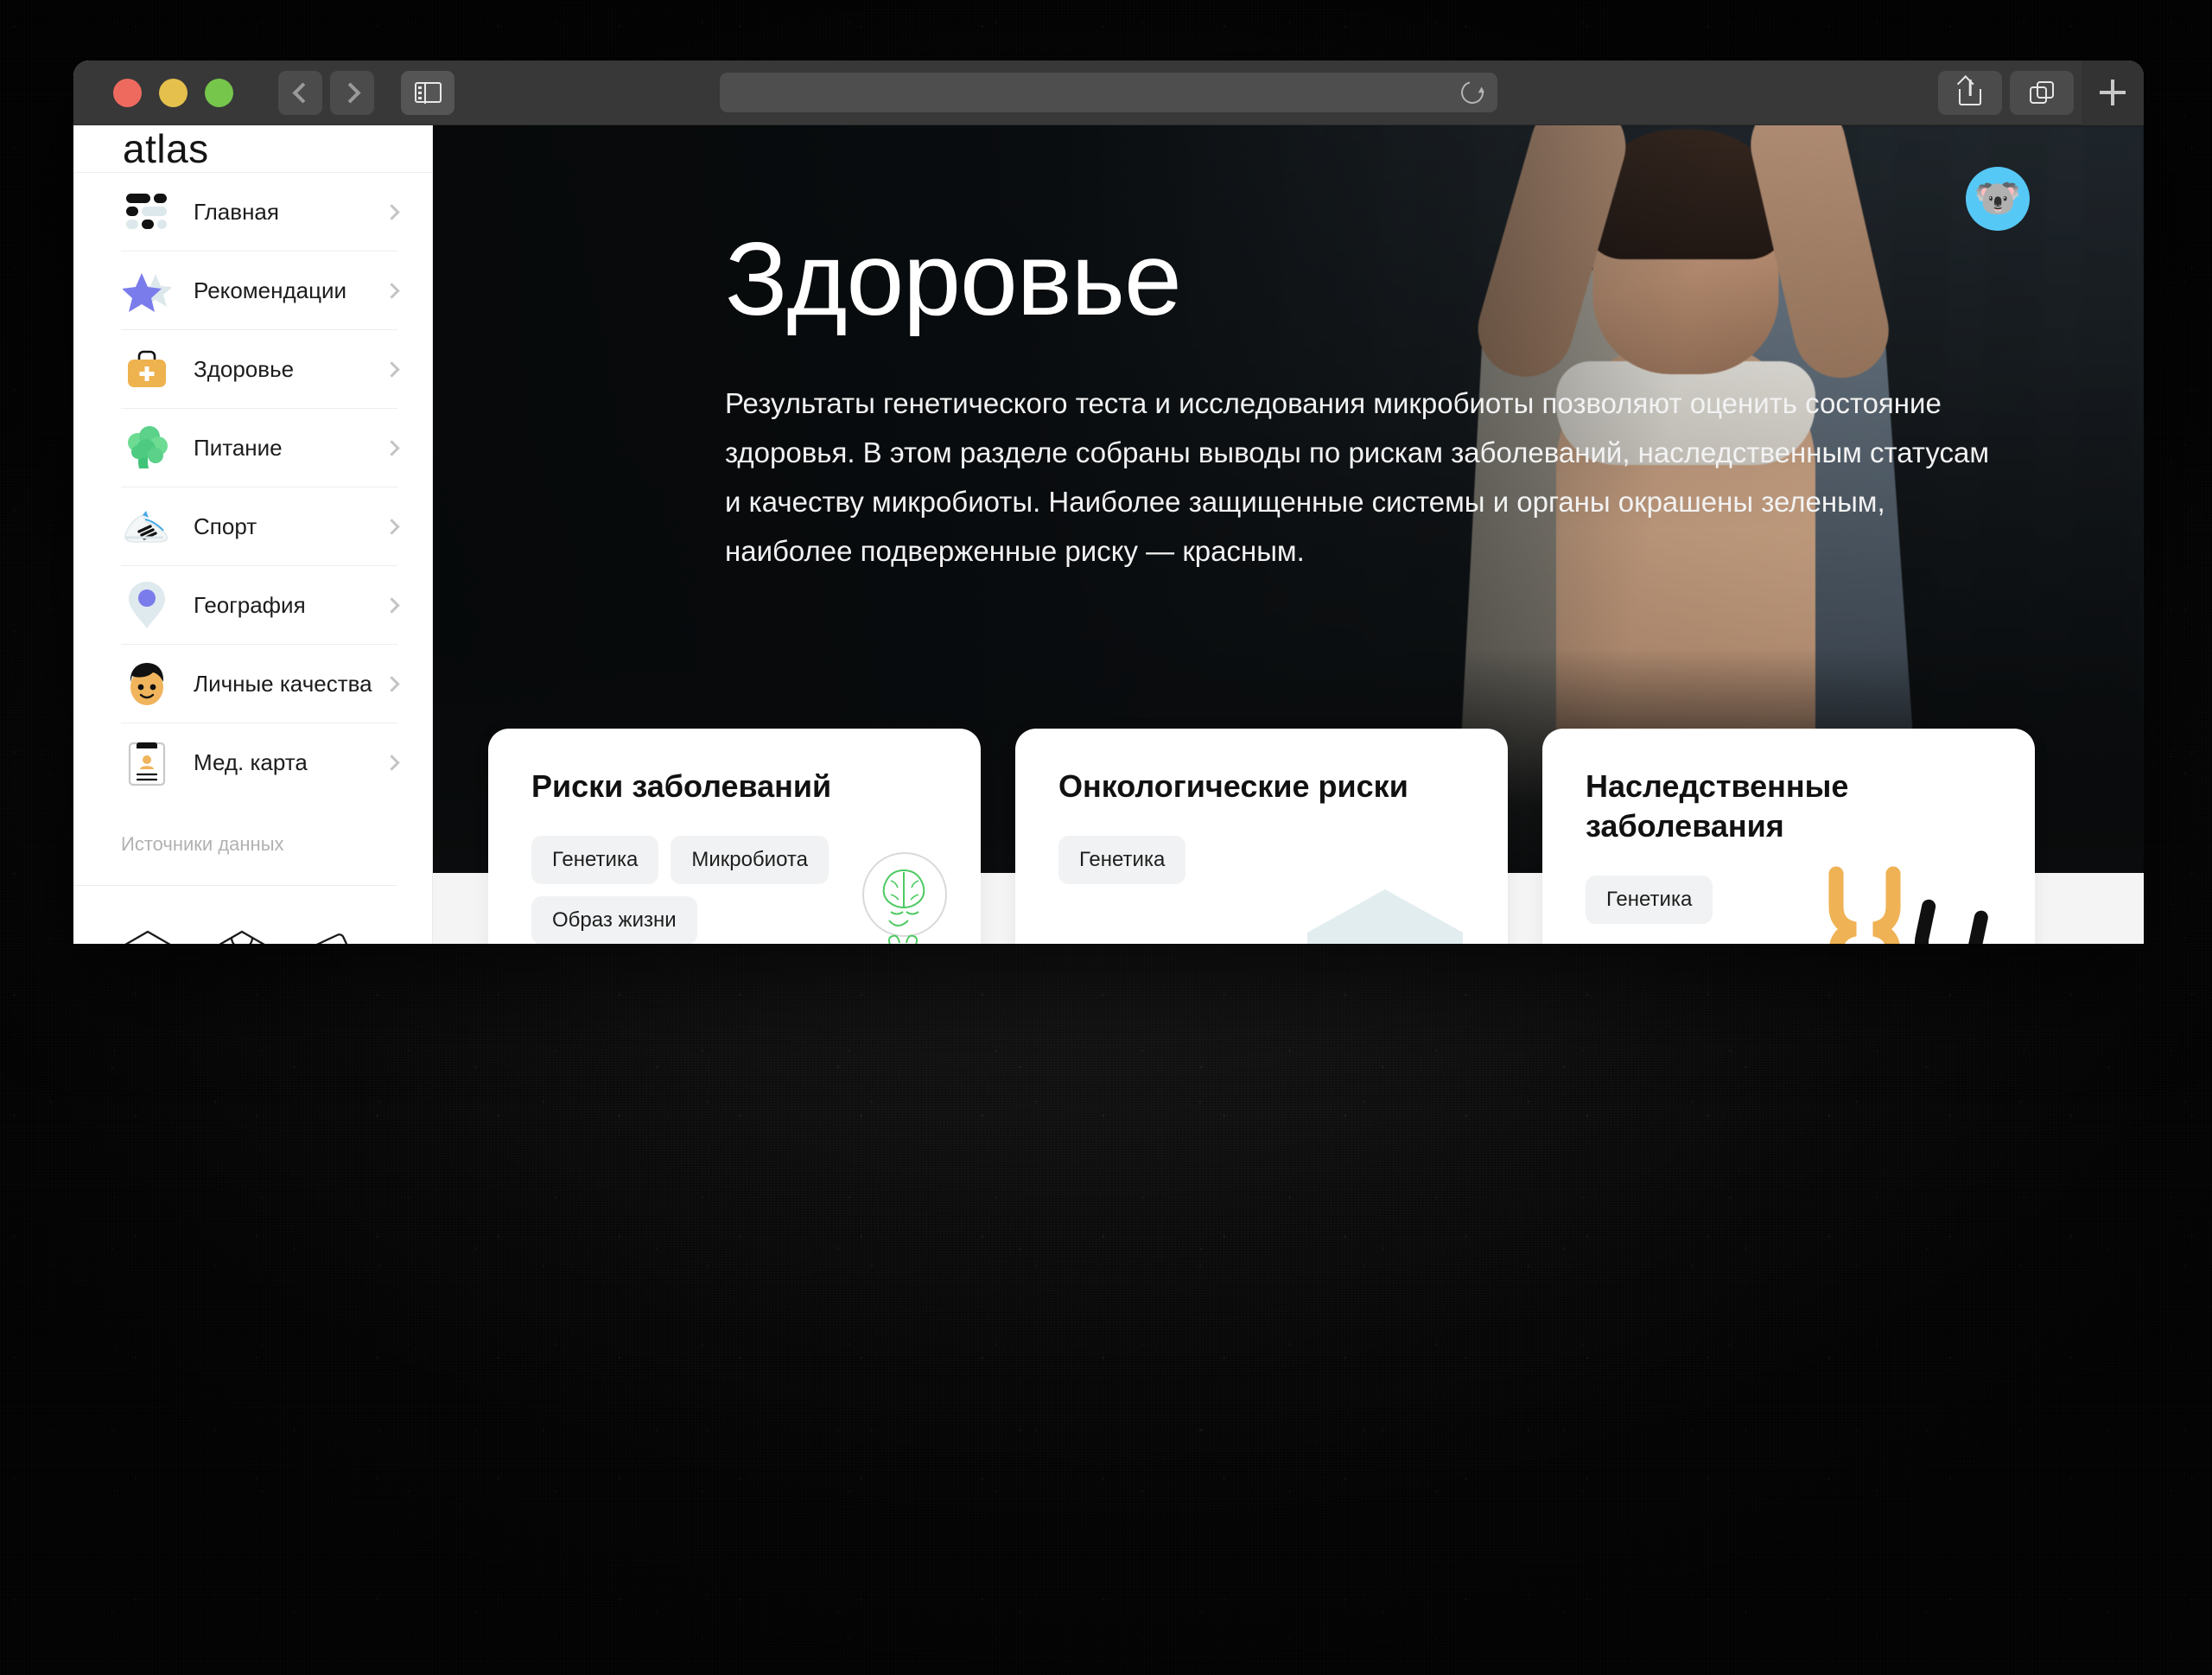 The width and height of the screenshot is (2212, 1675). I want to click on sidebar-item-zdorove: Здоровье, so click(260, 369).